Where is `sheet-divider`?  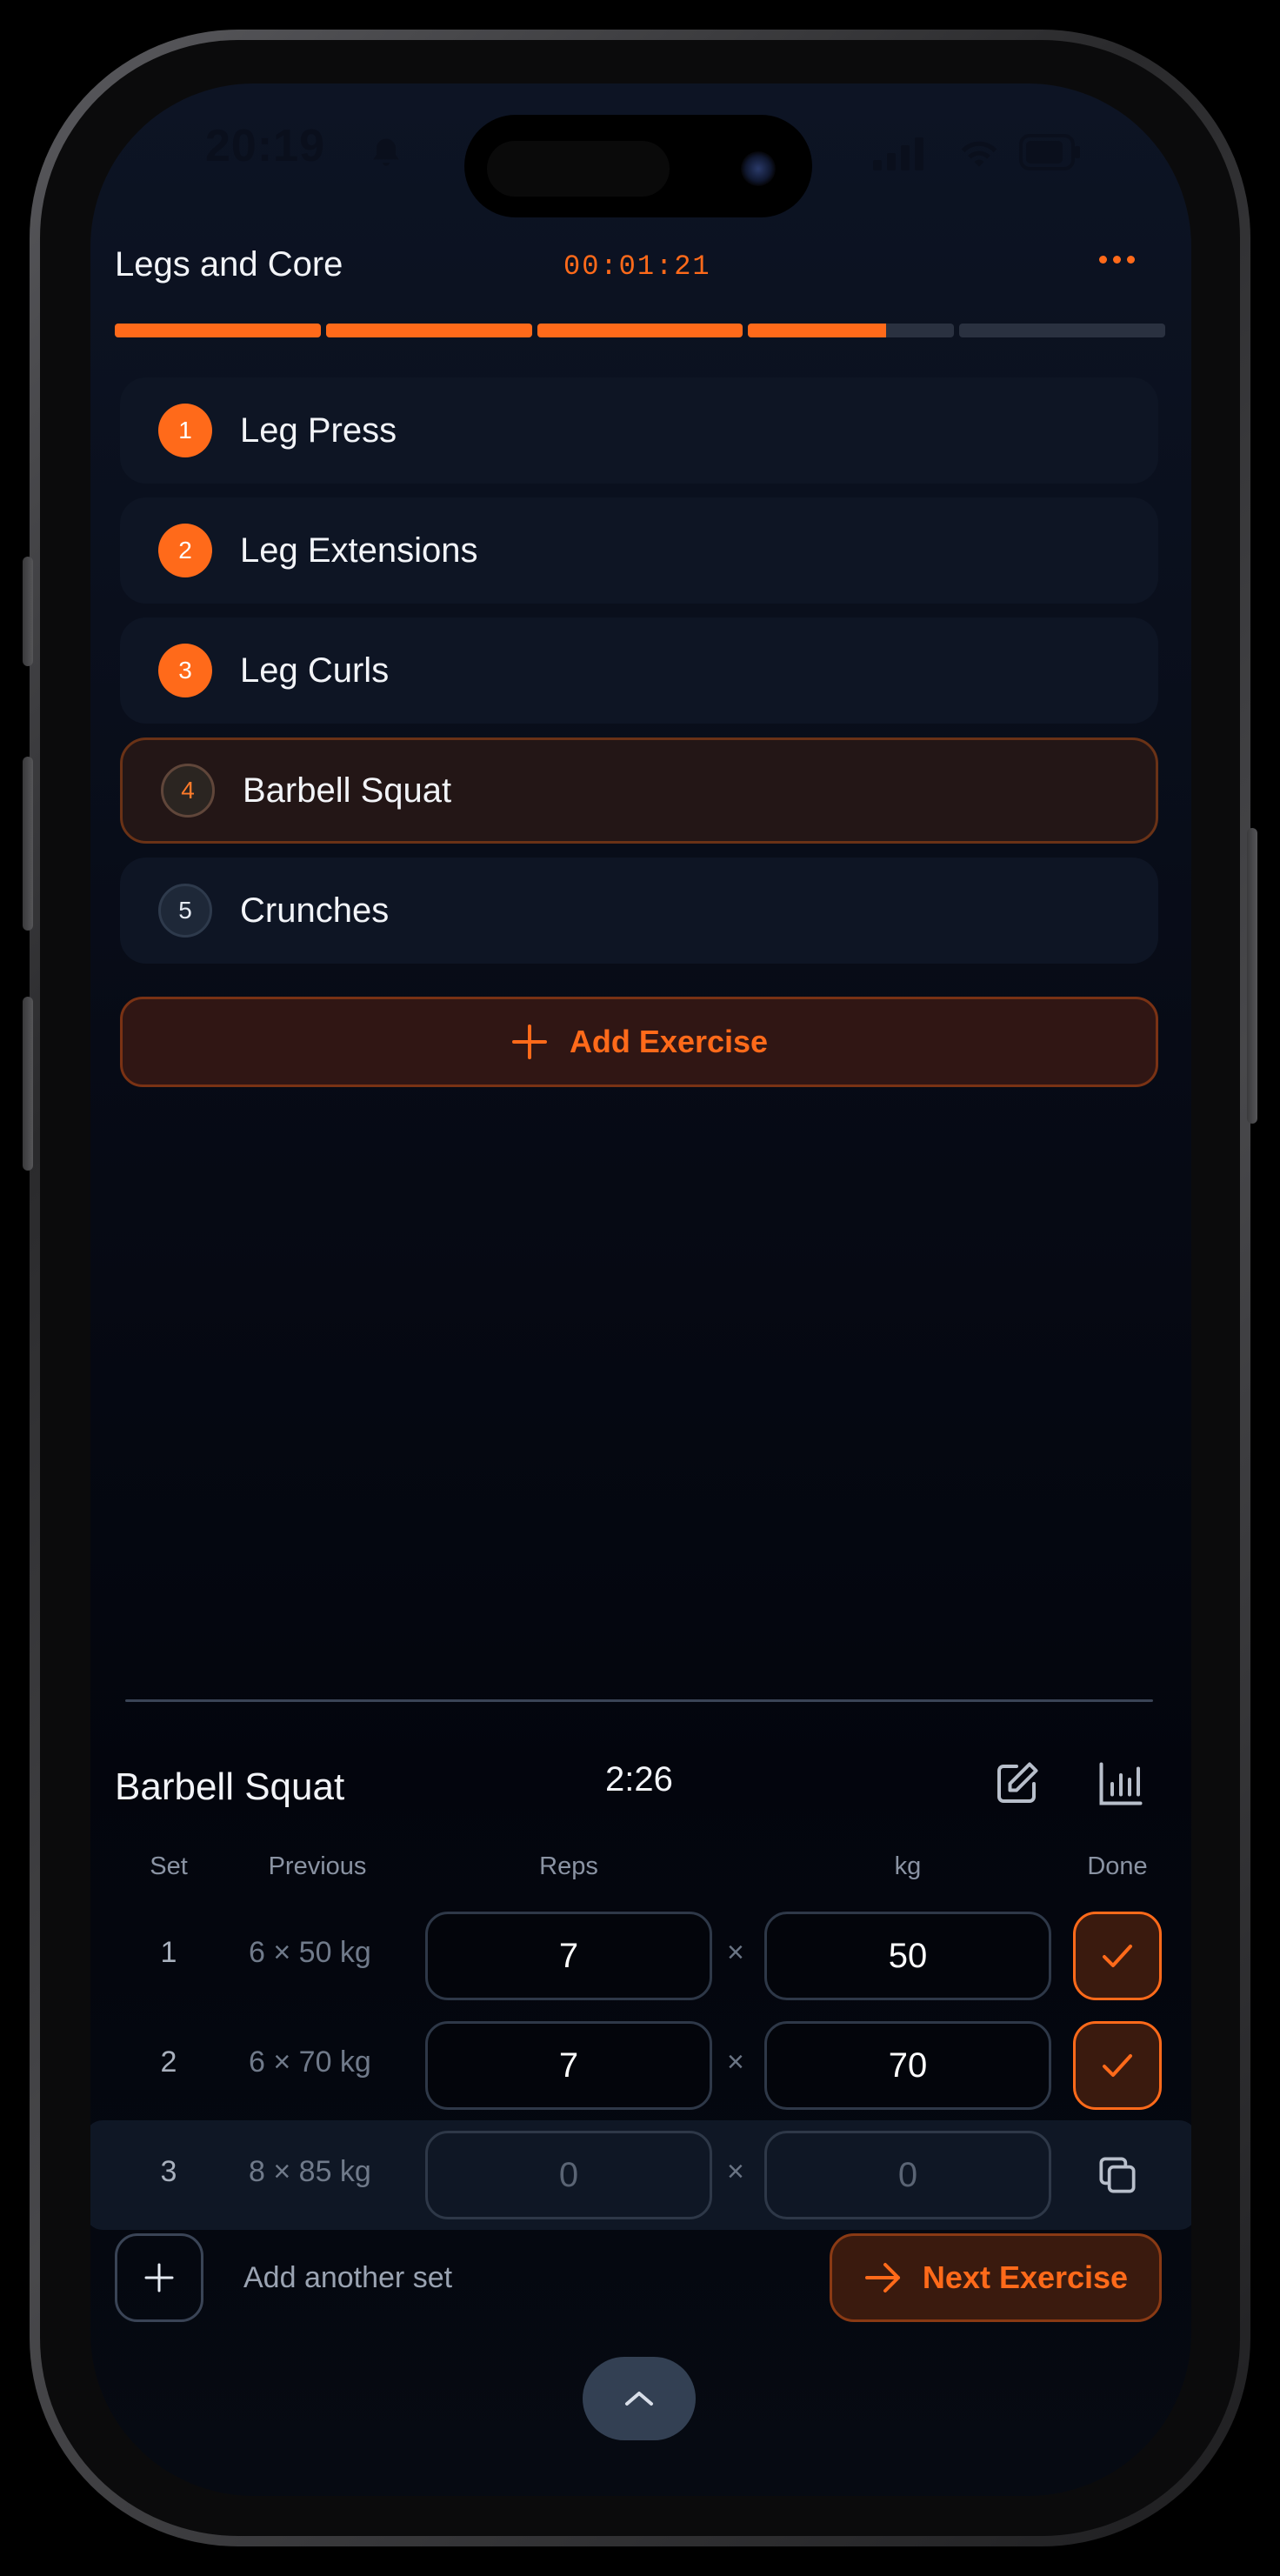 sheet-divider is located at coordinates (639, 1701).